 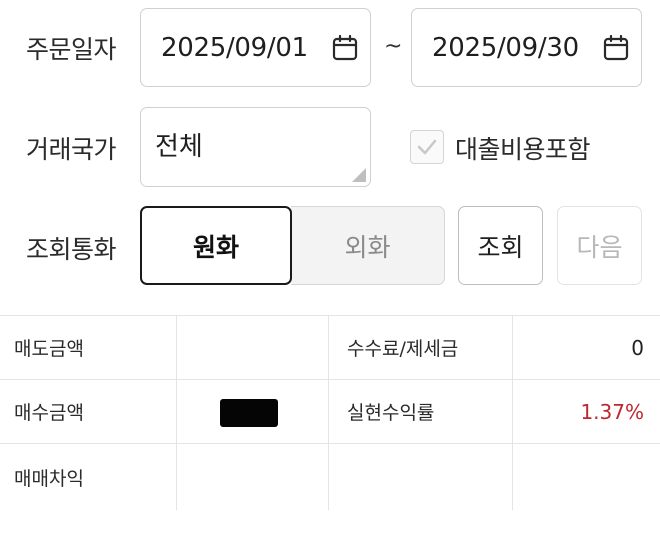 What do you see at coordinates (523, 148) in the screenshot?
I see `include-loan-cost-label: 대출비용포함` at bounding box center [523, 148].